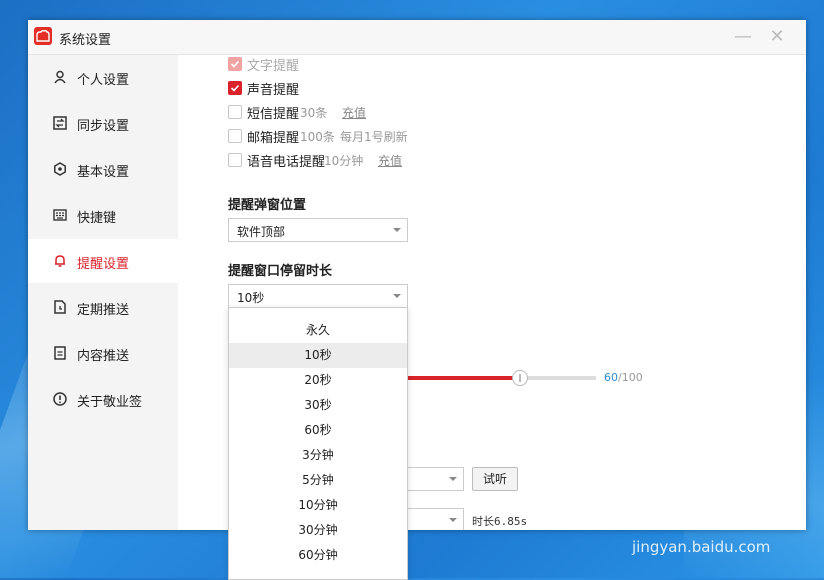 The height and width of the screenshot is (580, 824). What do you see at coordinates (318, 530) in the screenshot?
I see `dropdown-option: 30分钟` at bounding box center [318, 530].